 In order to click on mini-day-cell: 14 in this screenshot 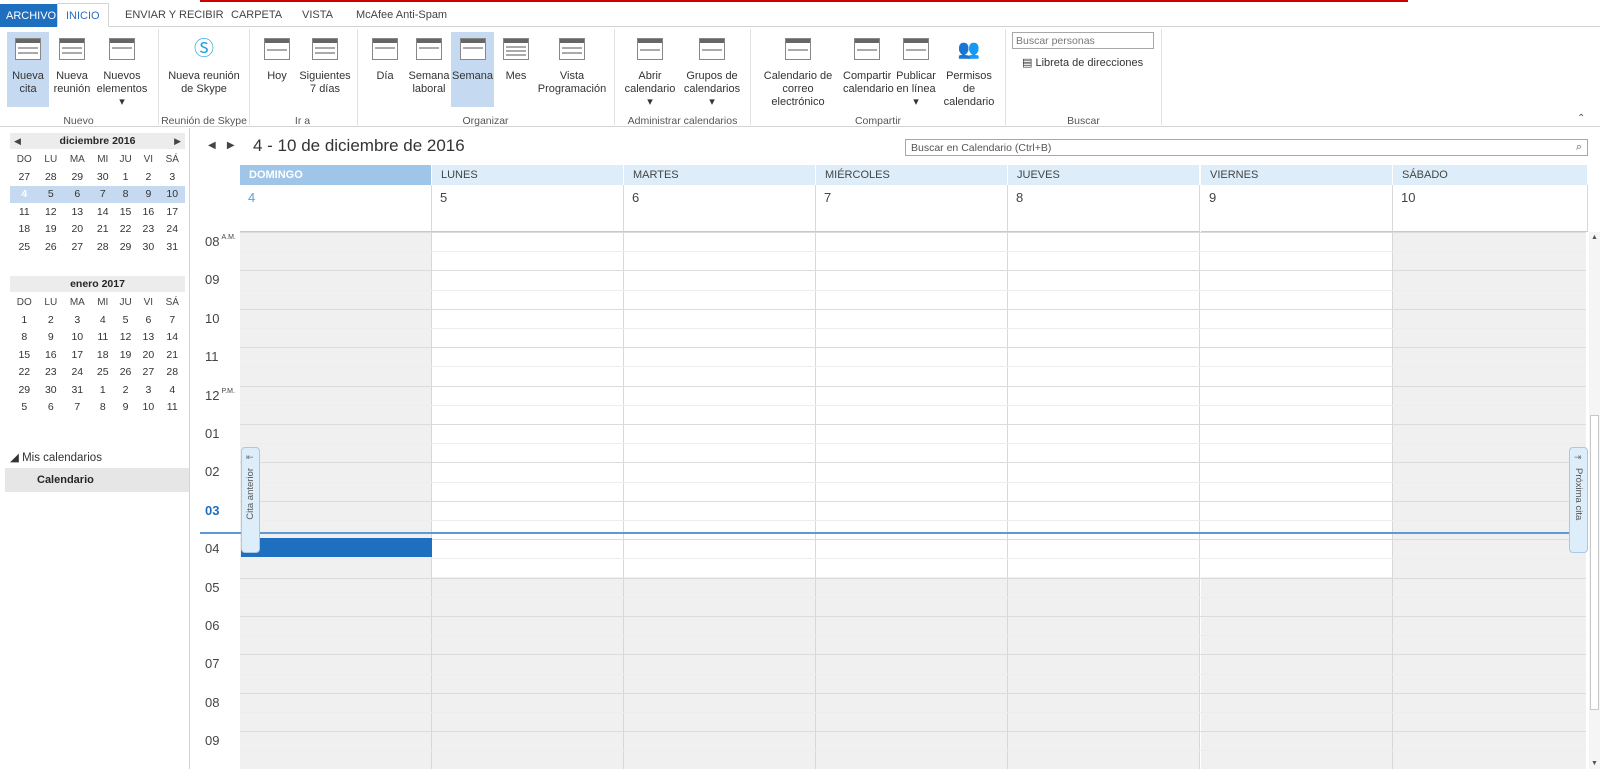, I will do `click(172, 338)`.